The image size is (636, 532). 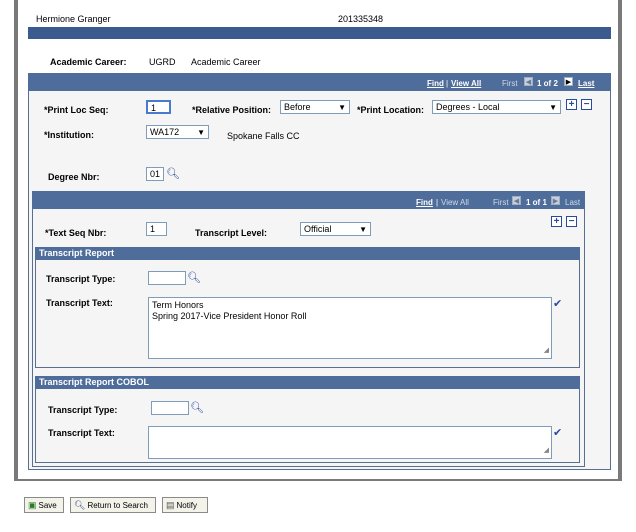 I want to click on print-loc-seq-label: *Print Loc Seq:, so click(x=76, y=110).